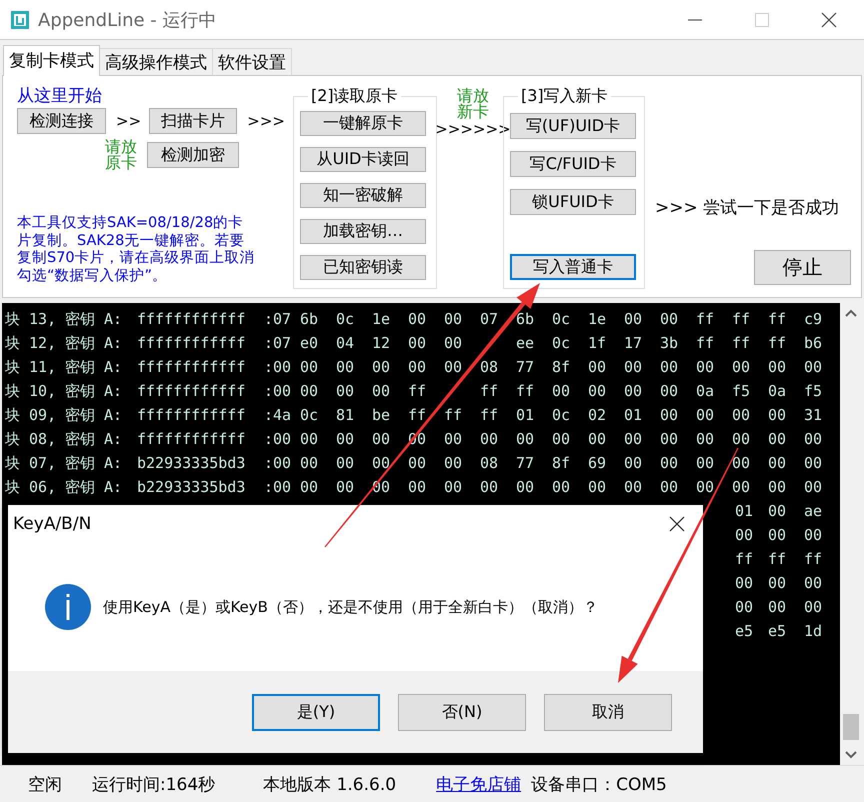 This screenshot has height=802, width=864. I want to click on read-button: 一键解原卡, so click(363, 123).